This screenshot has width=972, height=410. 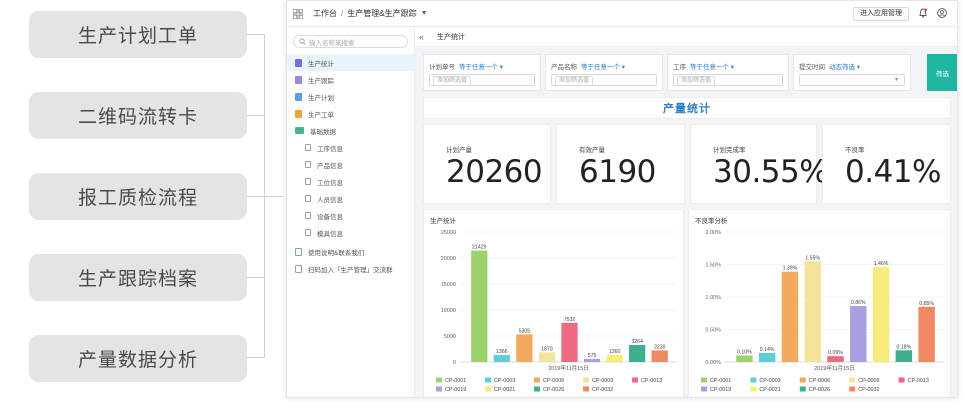 I want to click on document-icon, so click(x=308, y=198).